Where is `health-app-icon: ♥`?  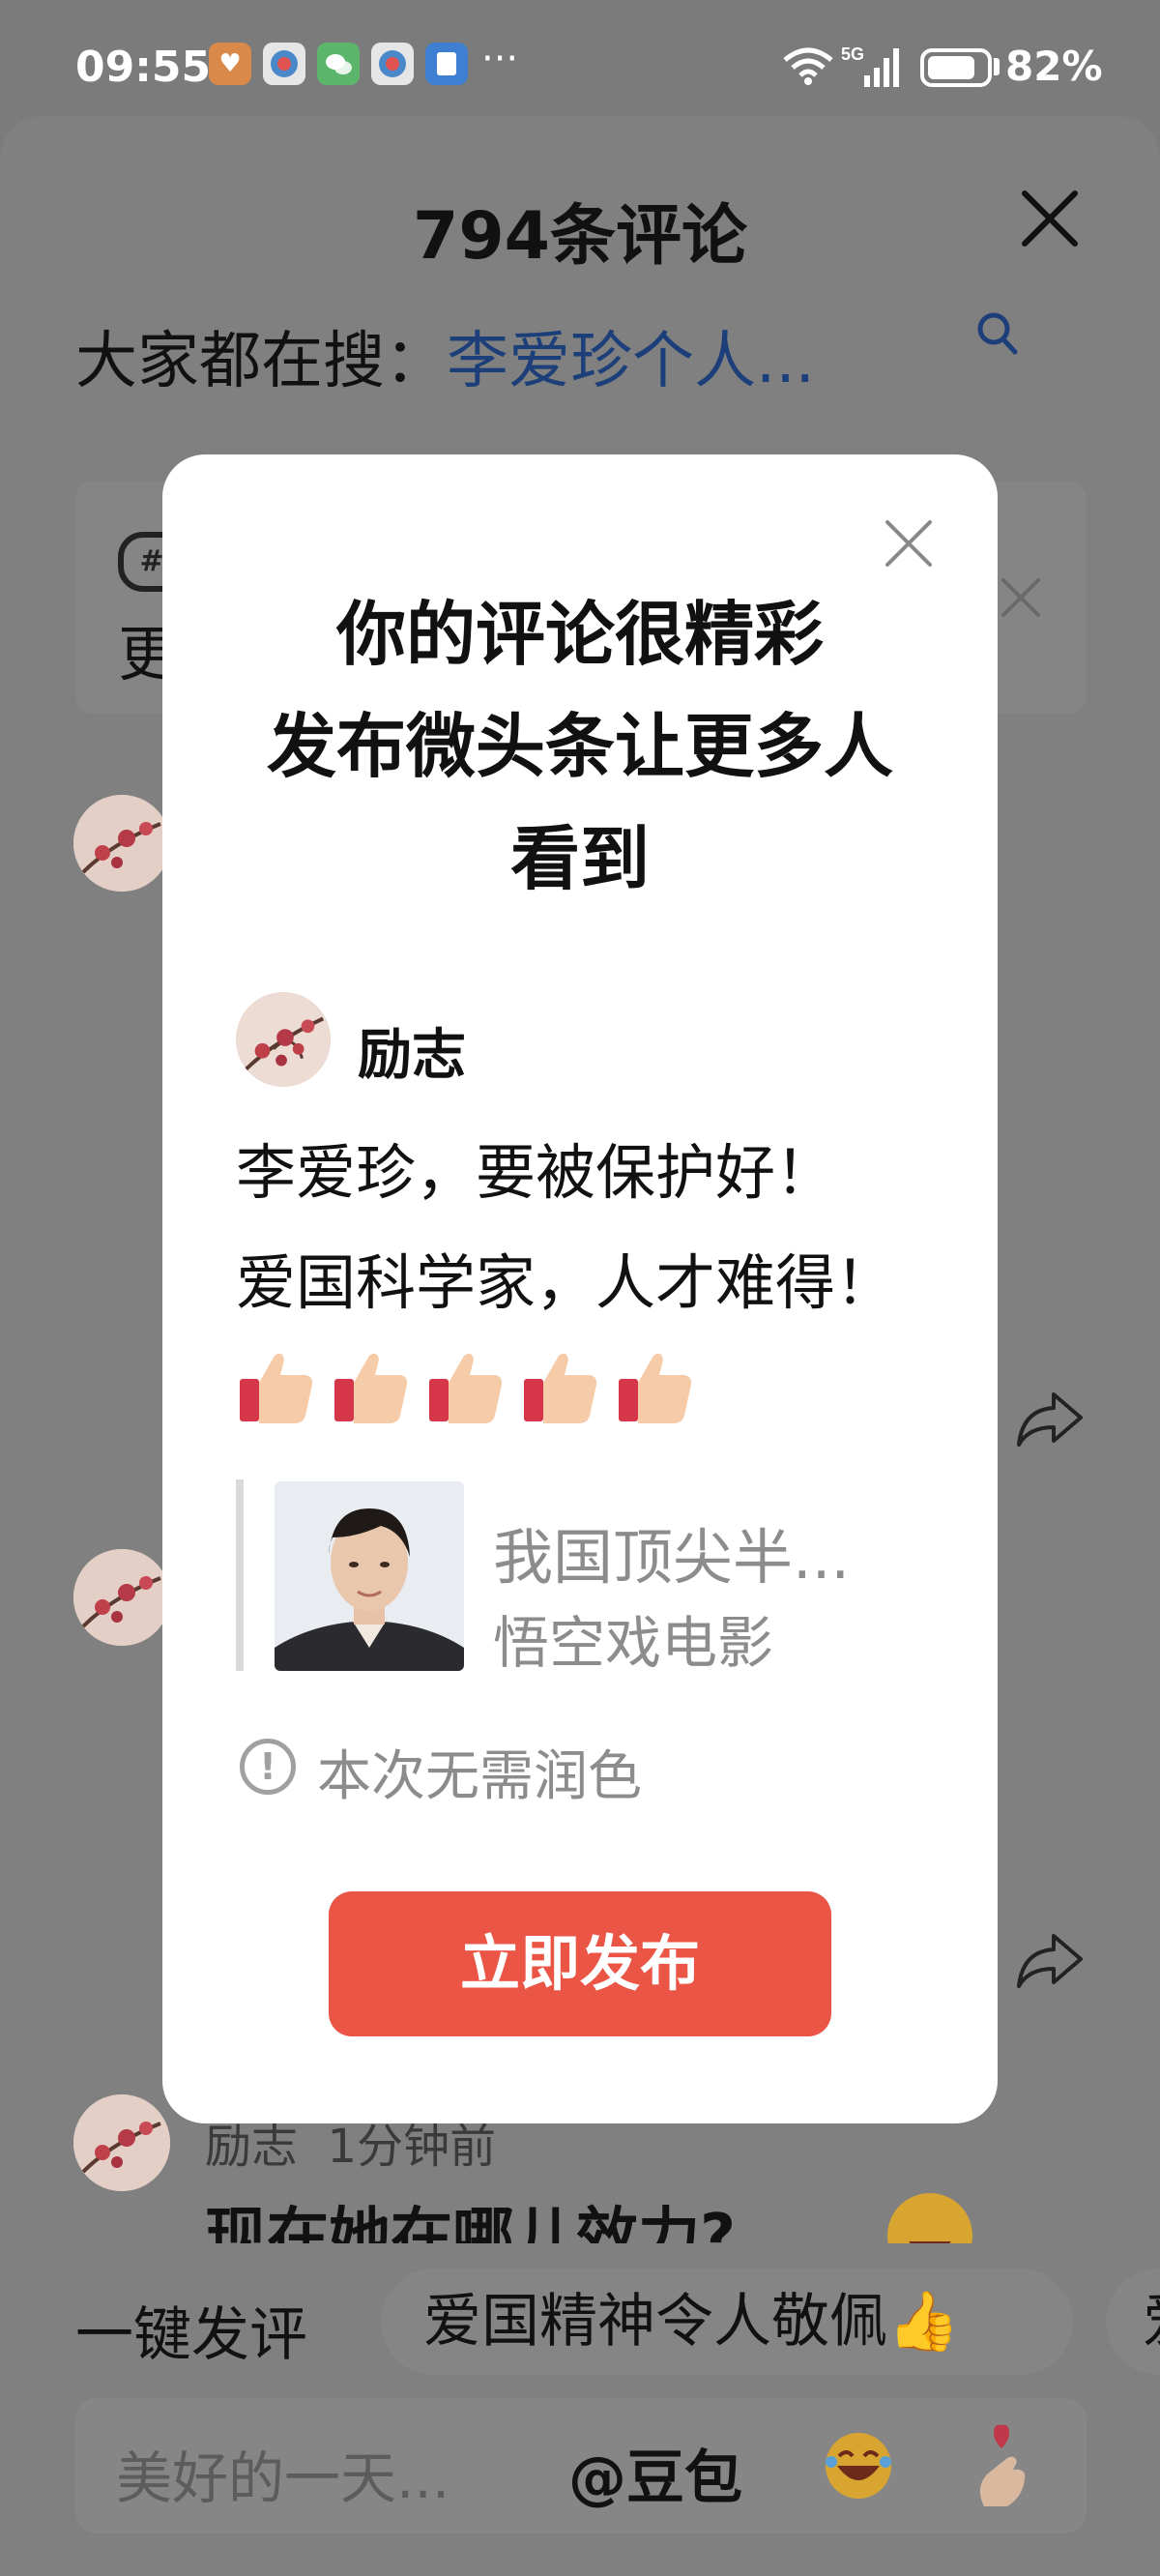
health-app-icon: ♥ is located at coordinates (230, 64).